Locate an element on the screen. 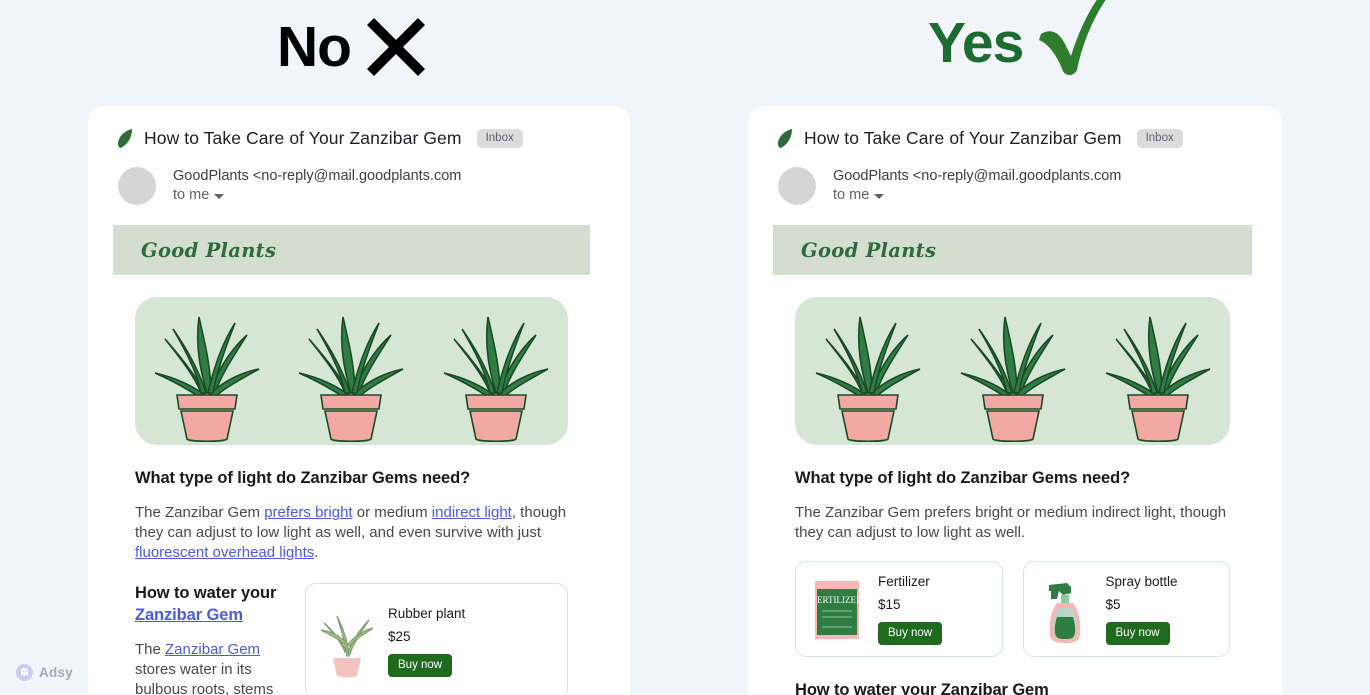 The width and height of the screenshot is (1370, 695). adsy-logo-icon is located at coordinates (24, 672).